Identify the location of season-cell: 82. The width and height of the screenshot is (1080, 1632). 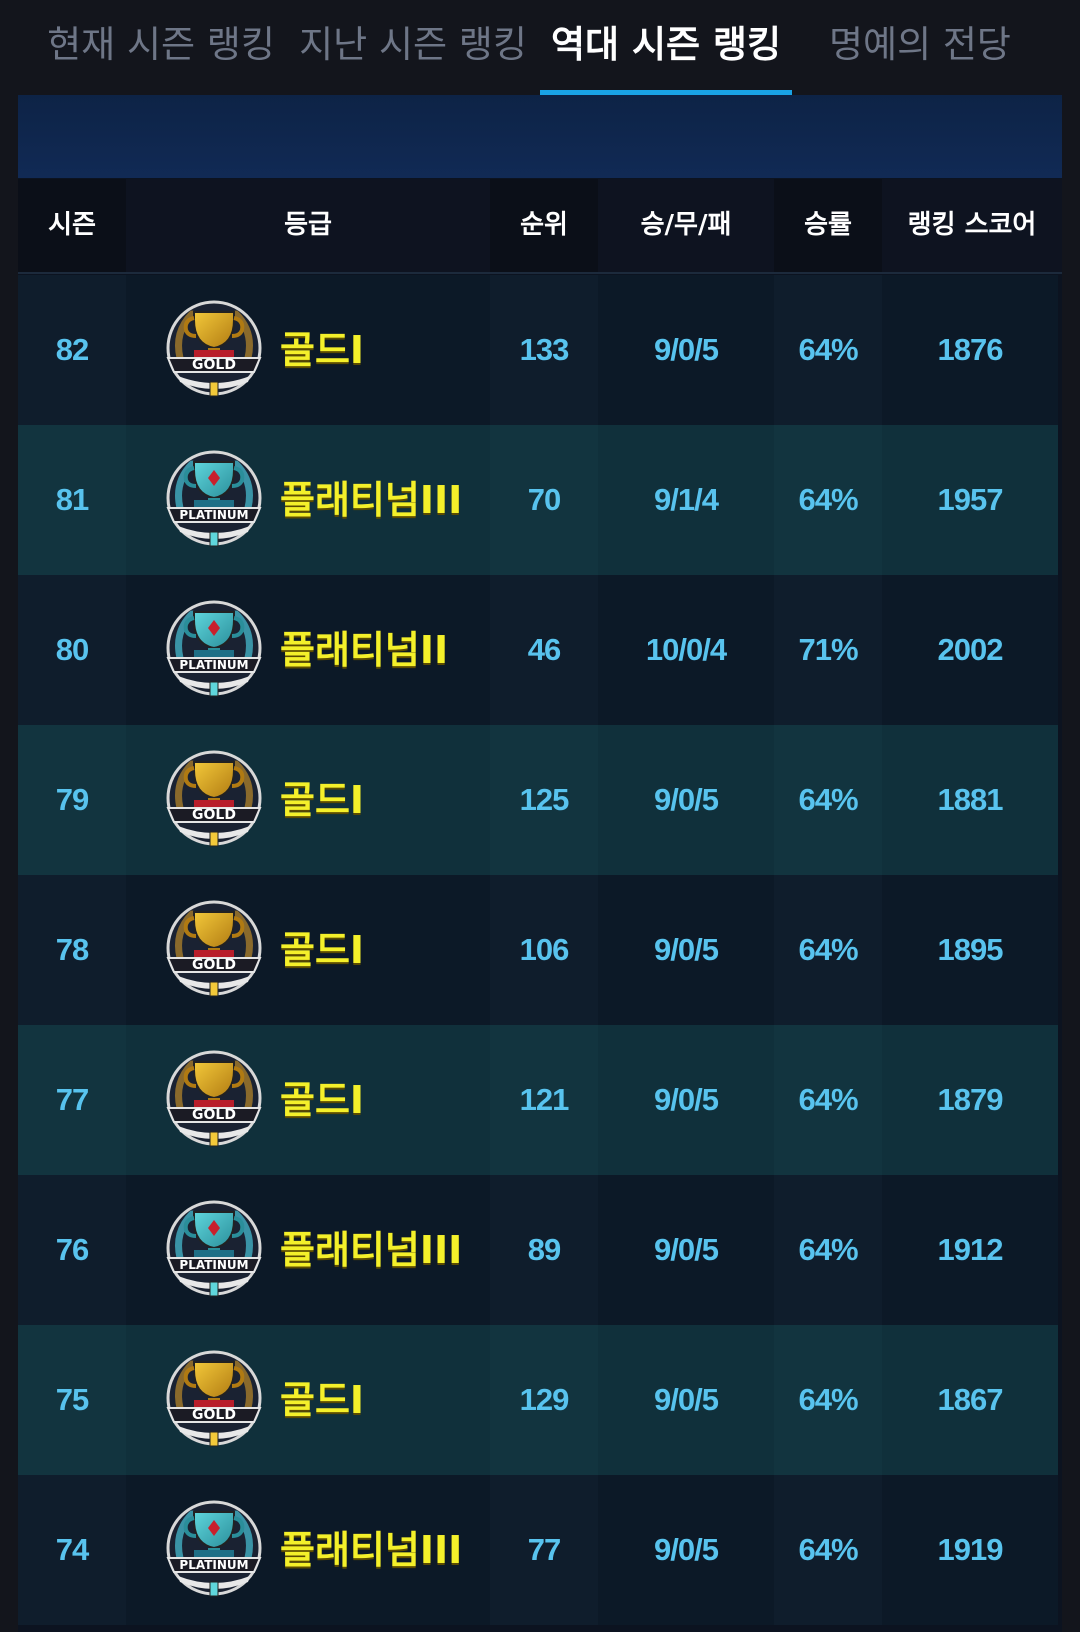
(72, 349).